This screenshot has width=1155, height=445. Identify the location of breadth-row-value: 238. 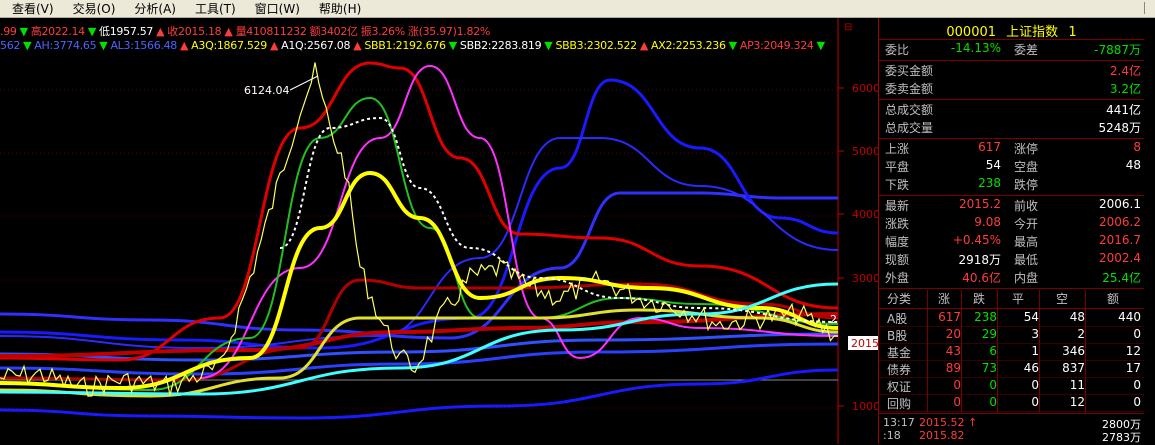
(989, 183).